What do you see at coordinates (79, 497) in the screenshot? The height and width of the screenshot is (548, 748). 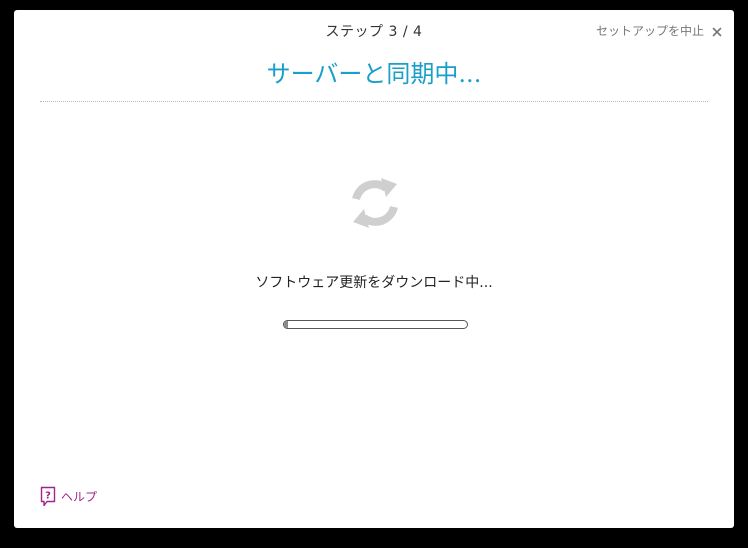 I see `help-label: ヘルプ` at bounding box center [79, 497].